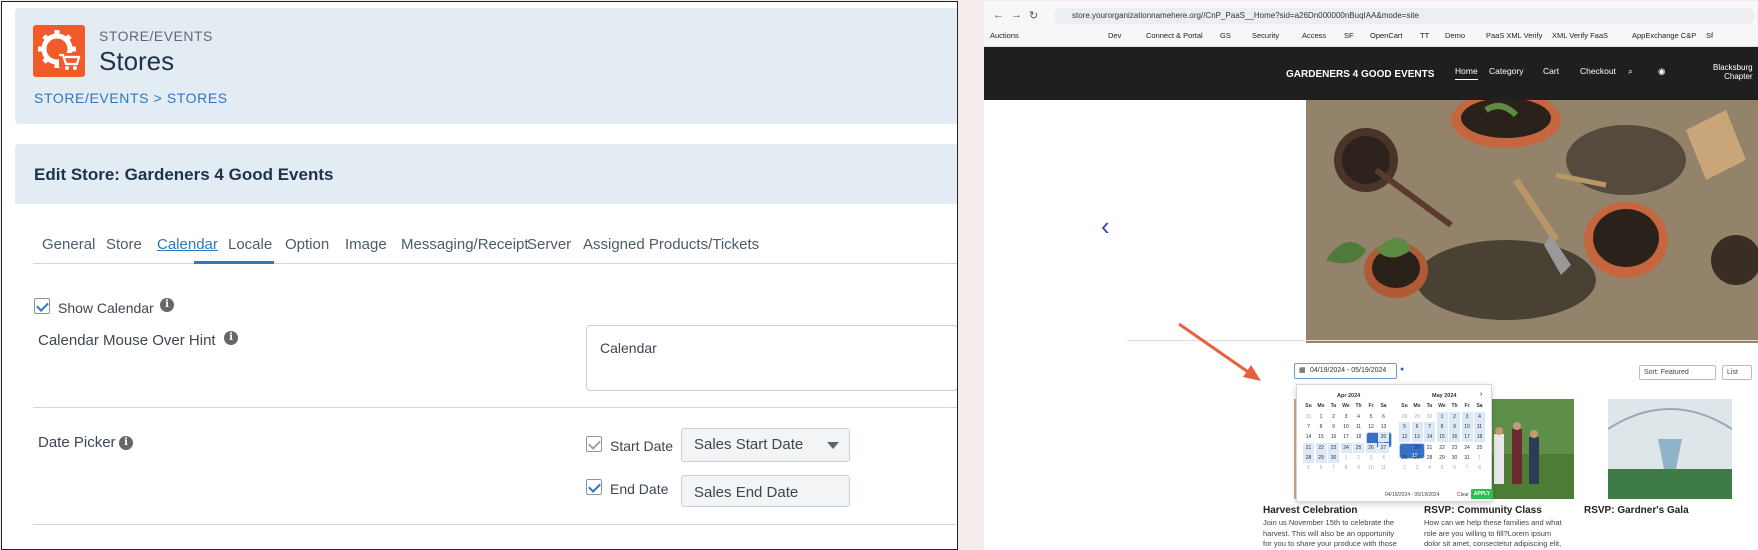 The image size is (1758, 550). I want to click on bookmark: Access, so click(1314, 35).